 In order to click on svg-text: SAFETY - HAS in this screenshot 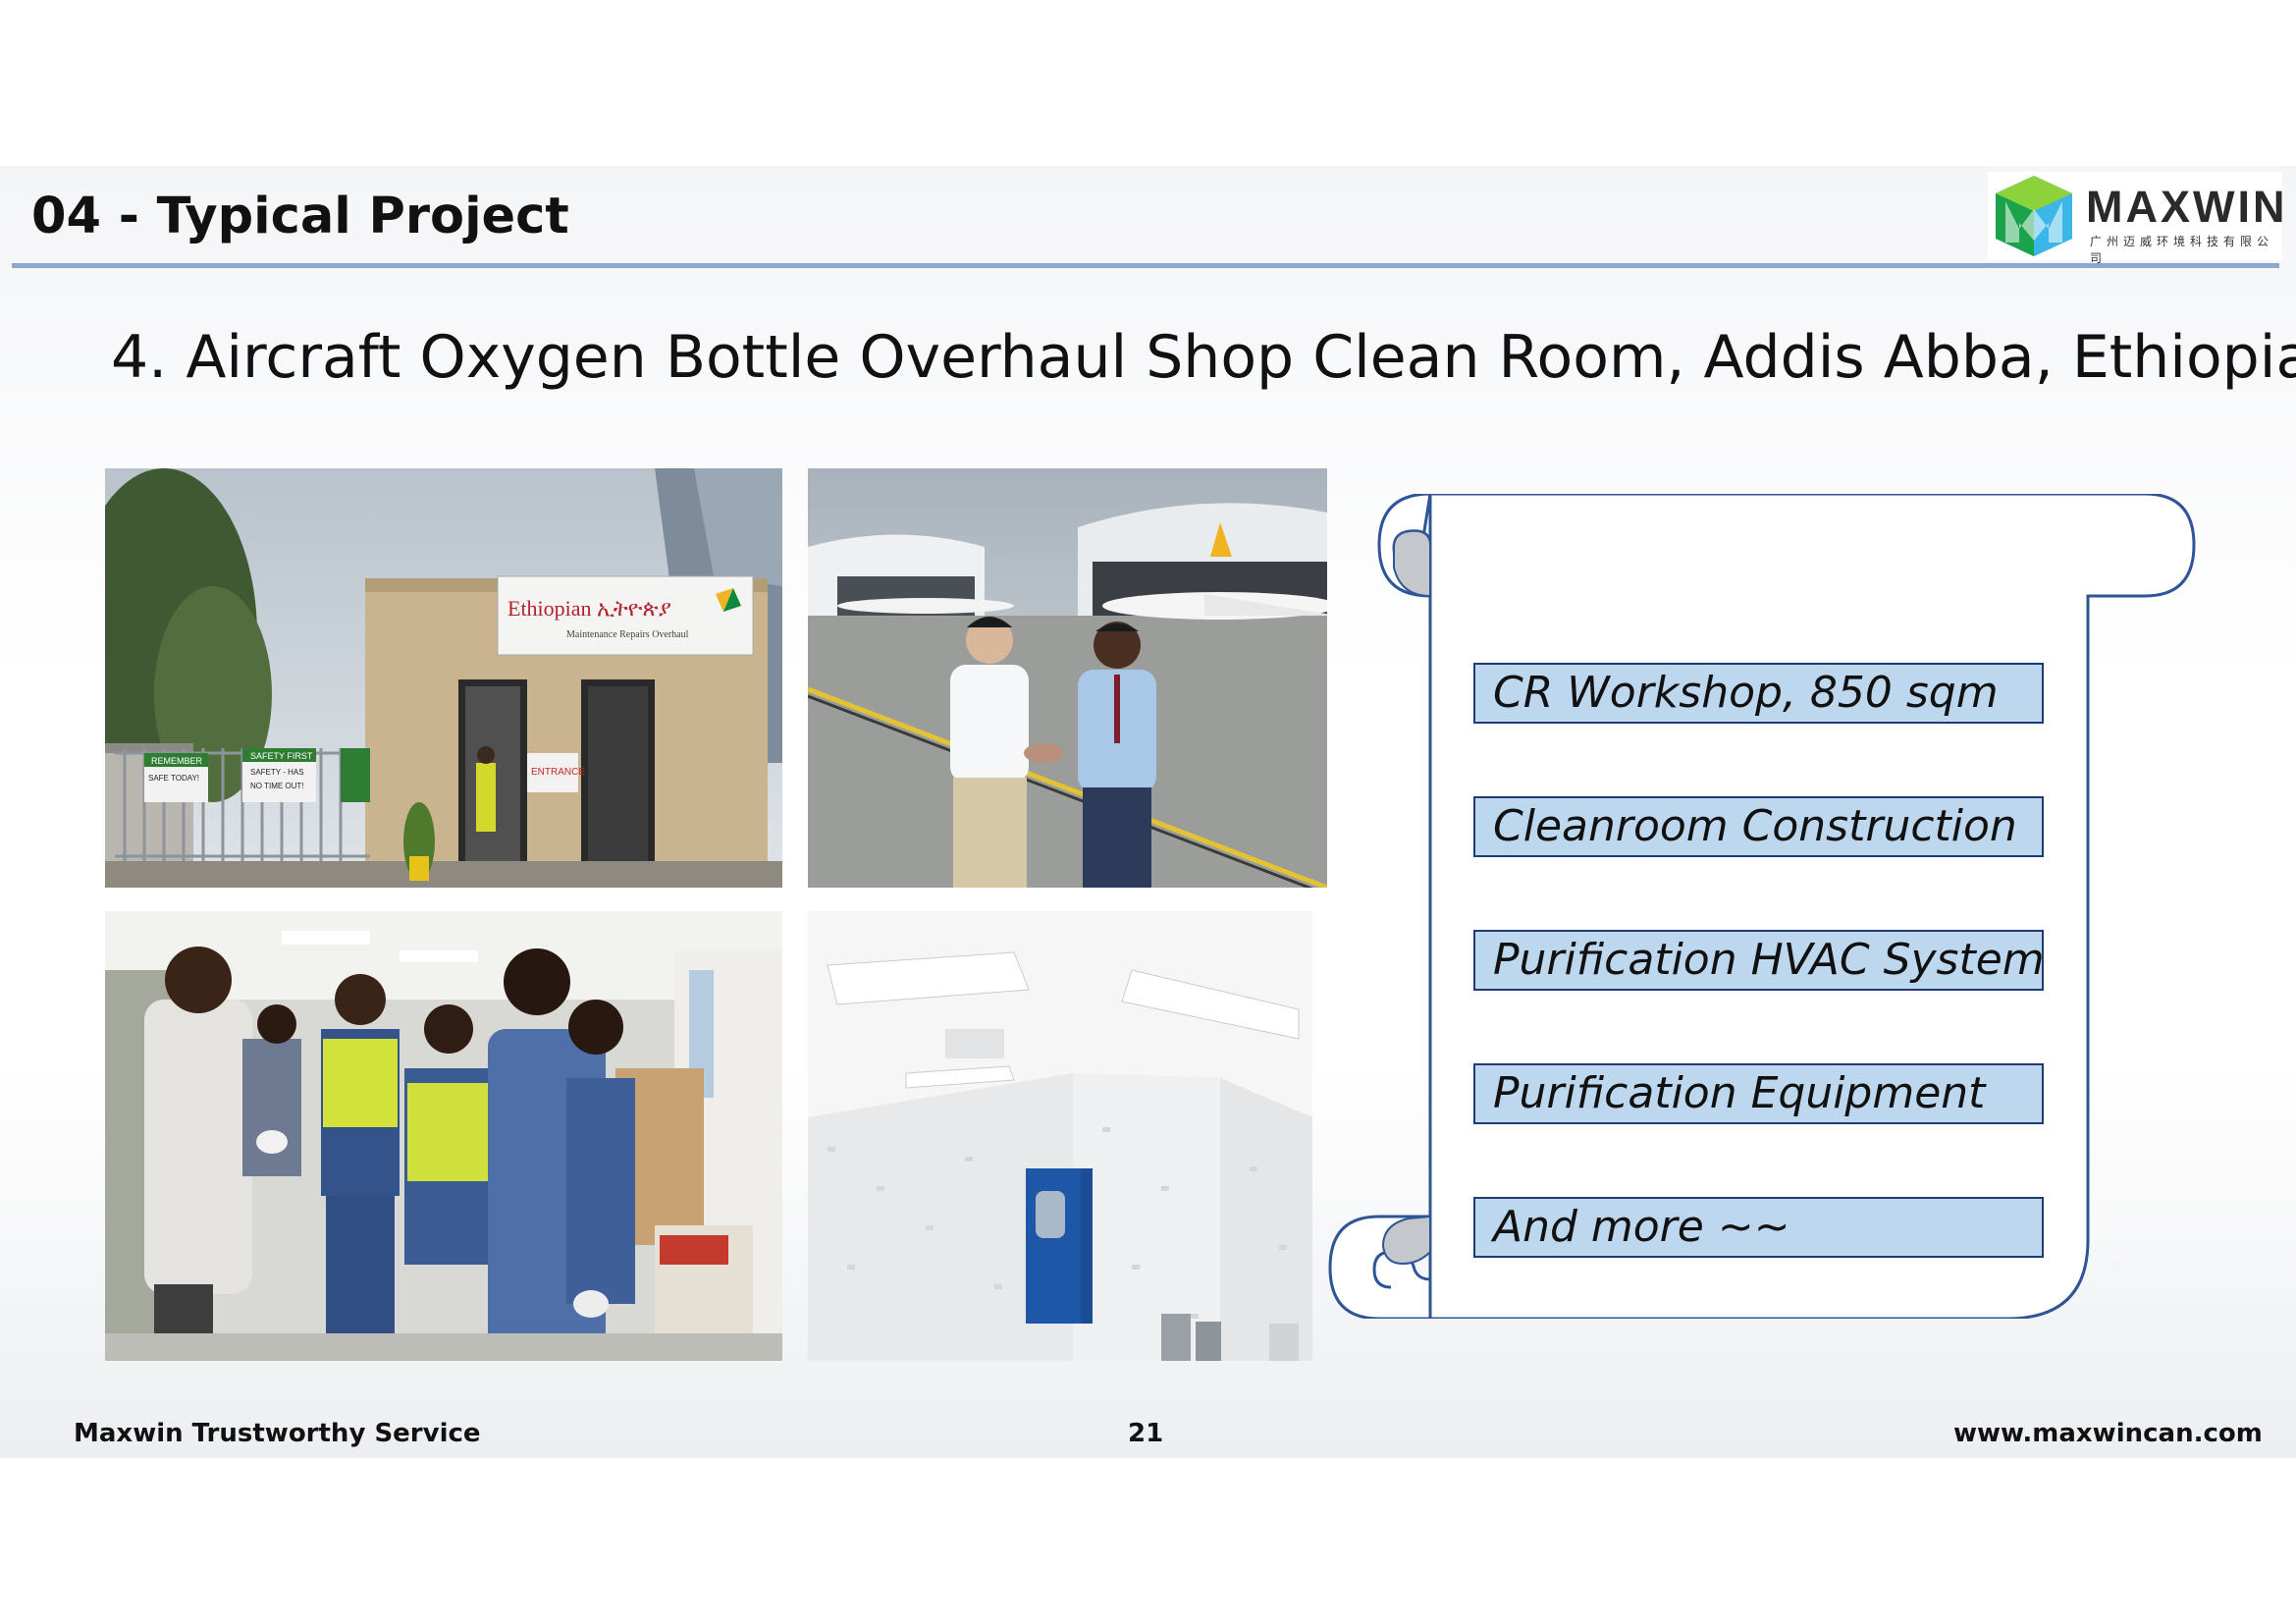, I will do `click(277, 772)`.